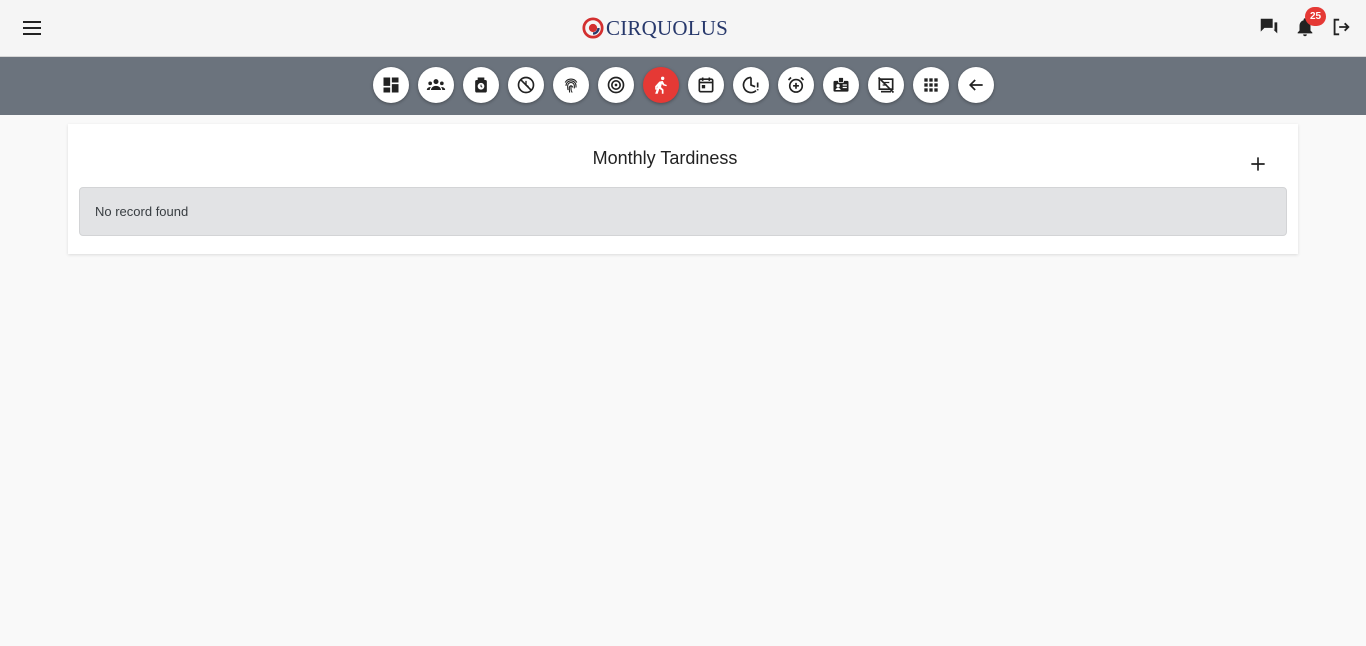 This screenshot has width=1366, height=646. I want to click on desk-icon, so click(886, 85).